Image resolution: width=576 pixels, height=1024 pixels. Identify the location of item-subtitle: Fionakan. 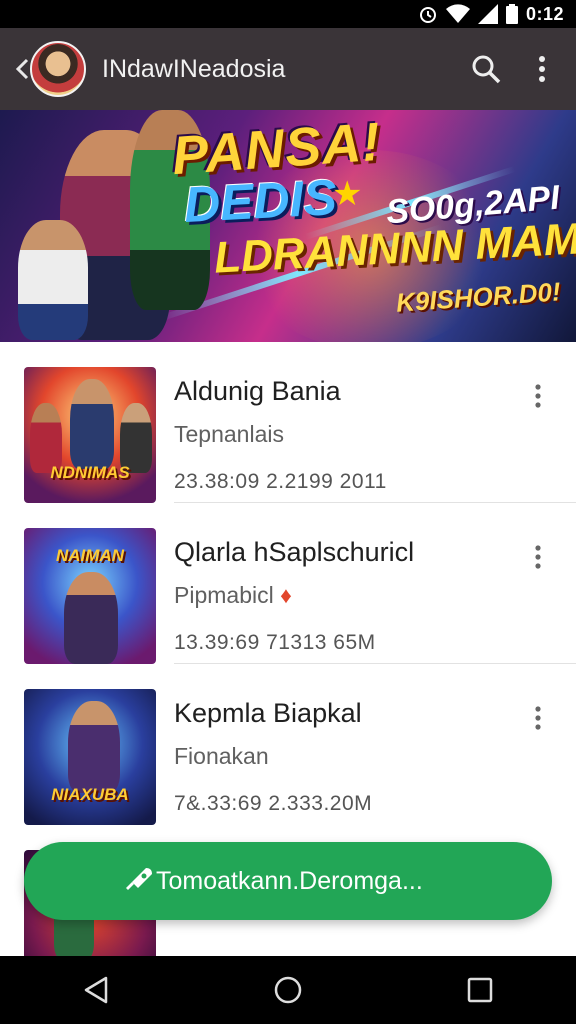
(221, 756).